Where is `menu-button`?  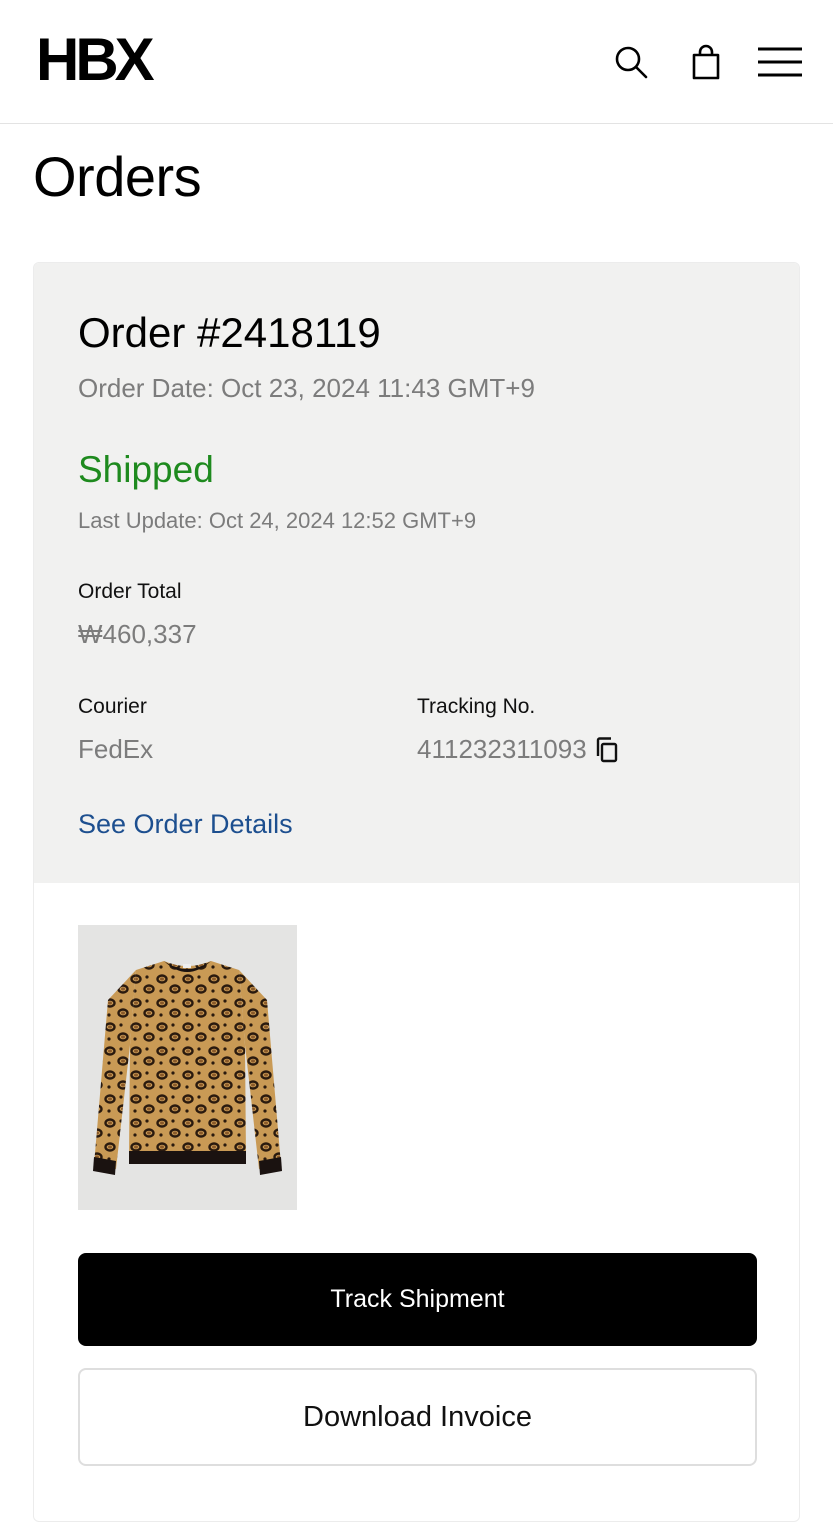 menu-button is located at coordinates (780, 62).